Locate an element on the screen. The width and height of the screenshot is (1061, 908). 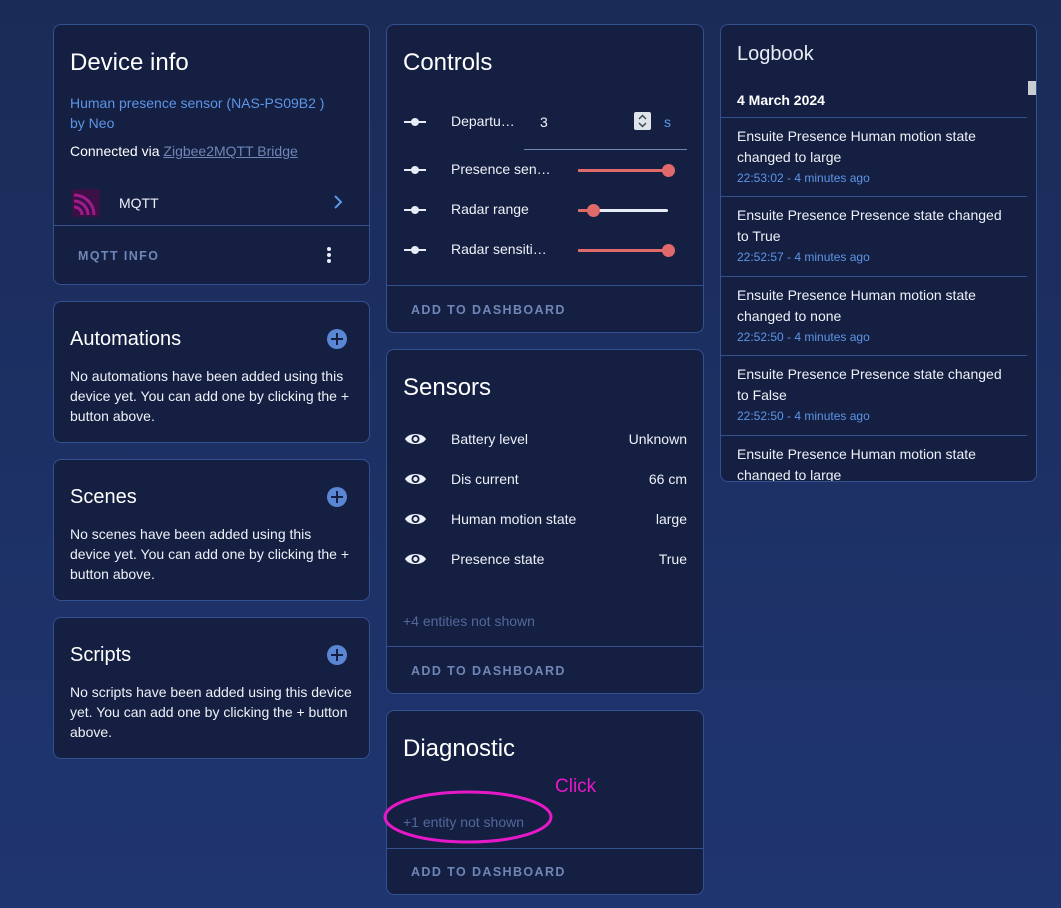
presence-sensitivity-slider is located at coordinates (626, 170).